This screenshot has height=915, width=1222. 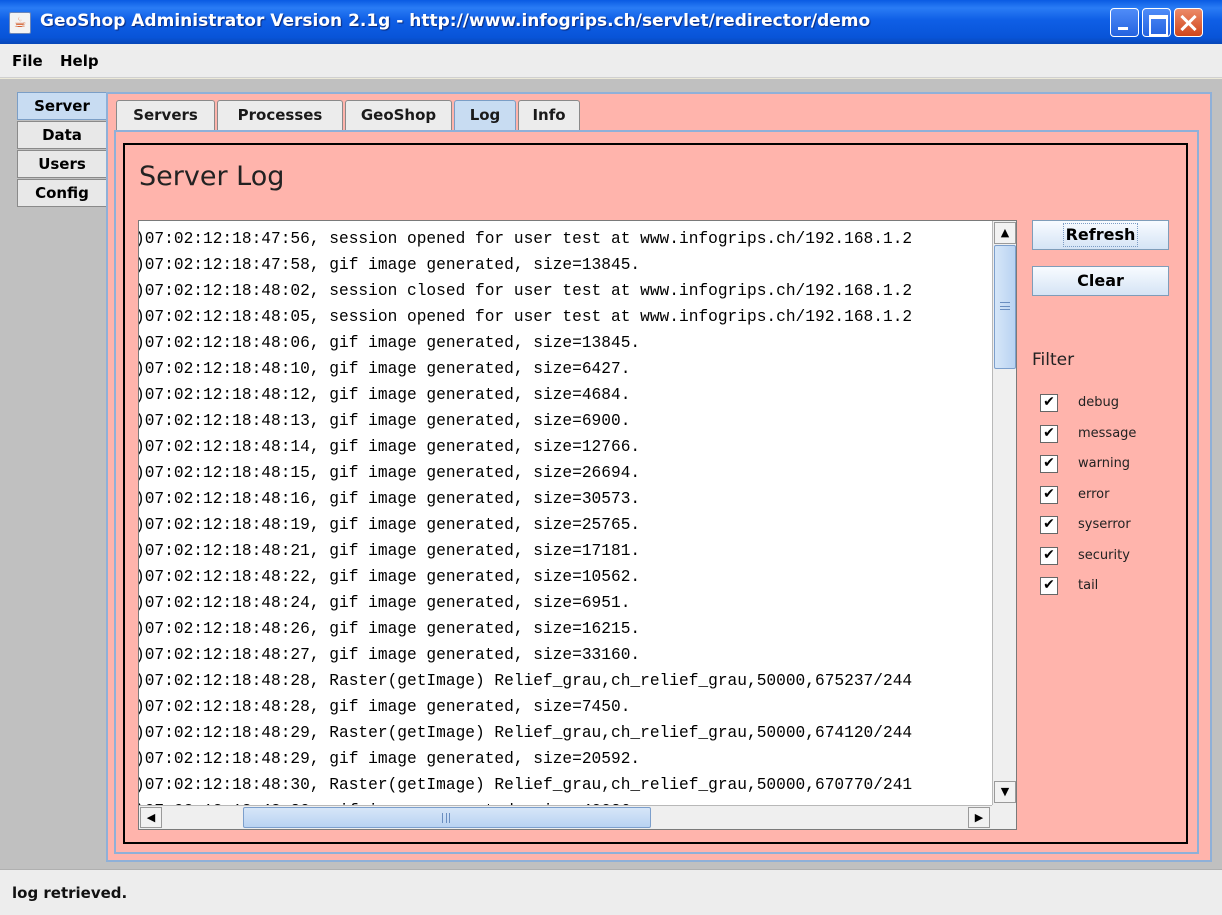 I want to click on horizontal-scroll-thumb, so click(x=447, y=817).